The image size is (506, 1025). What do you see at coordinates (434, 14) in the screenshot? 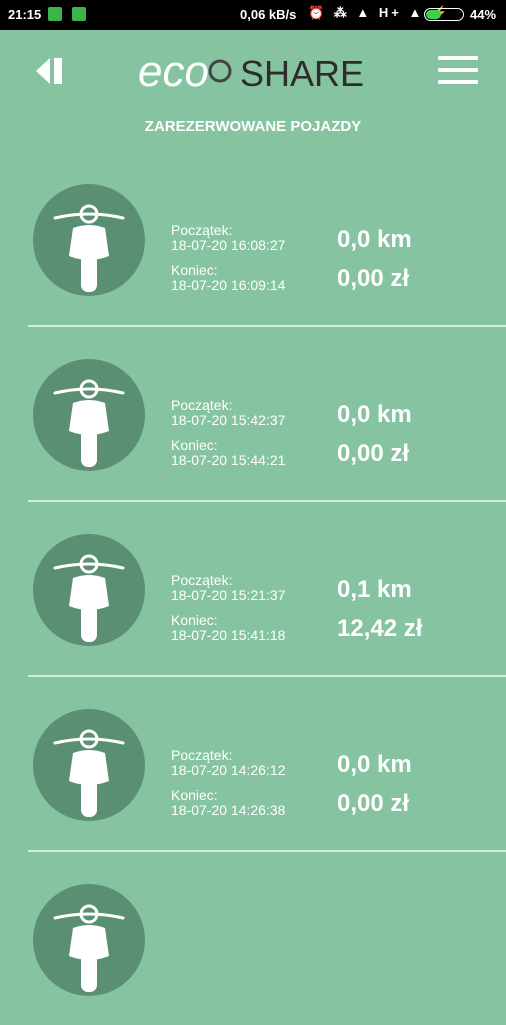
I see `battery-fill` at bounding box center [434, 14].